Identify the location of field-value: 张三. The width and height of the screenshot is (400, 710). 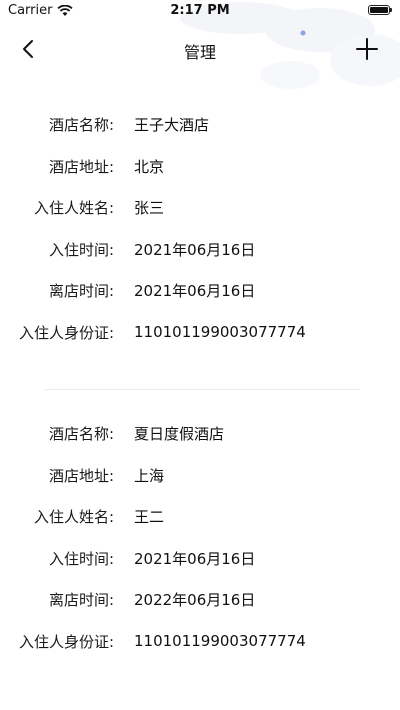
(149, 208).